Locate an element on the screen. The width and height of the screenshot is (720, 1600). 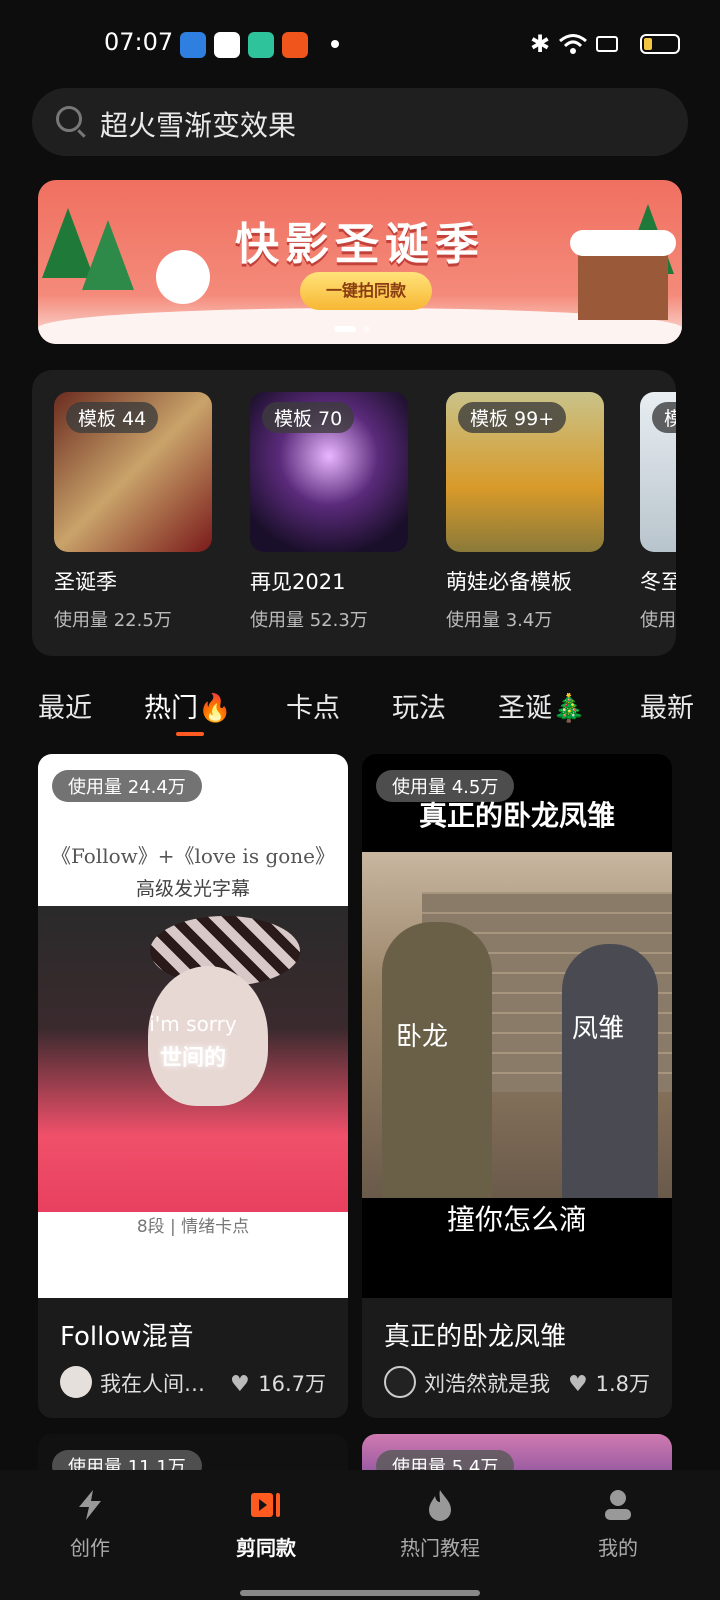
more-notifications-icon is located at coordinates (335, 44).